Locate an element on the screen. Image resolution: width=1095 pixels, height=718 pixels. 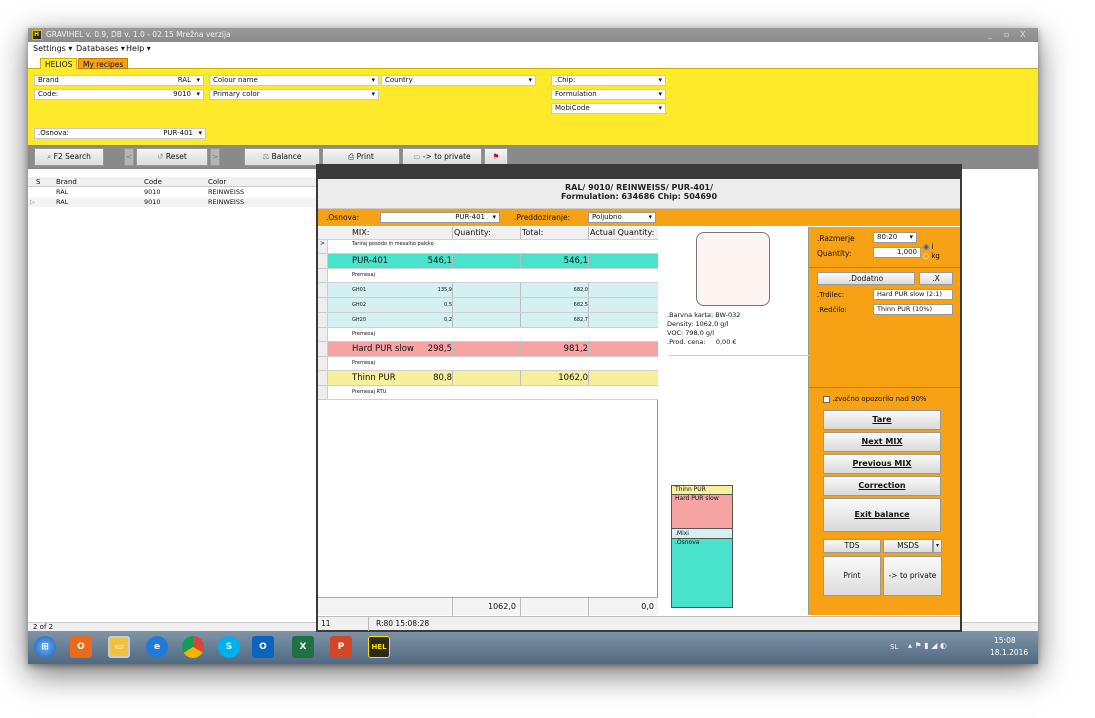
col-brand: Brand is located at coordinates (66, 182).